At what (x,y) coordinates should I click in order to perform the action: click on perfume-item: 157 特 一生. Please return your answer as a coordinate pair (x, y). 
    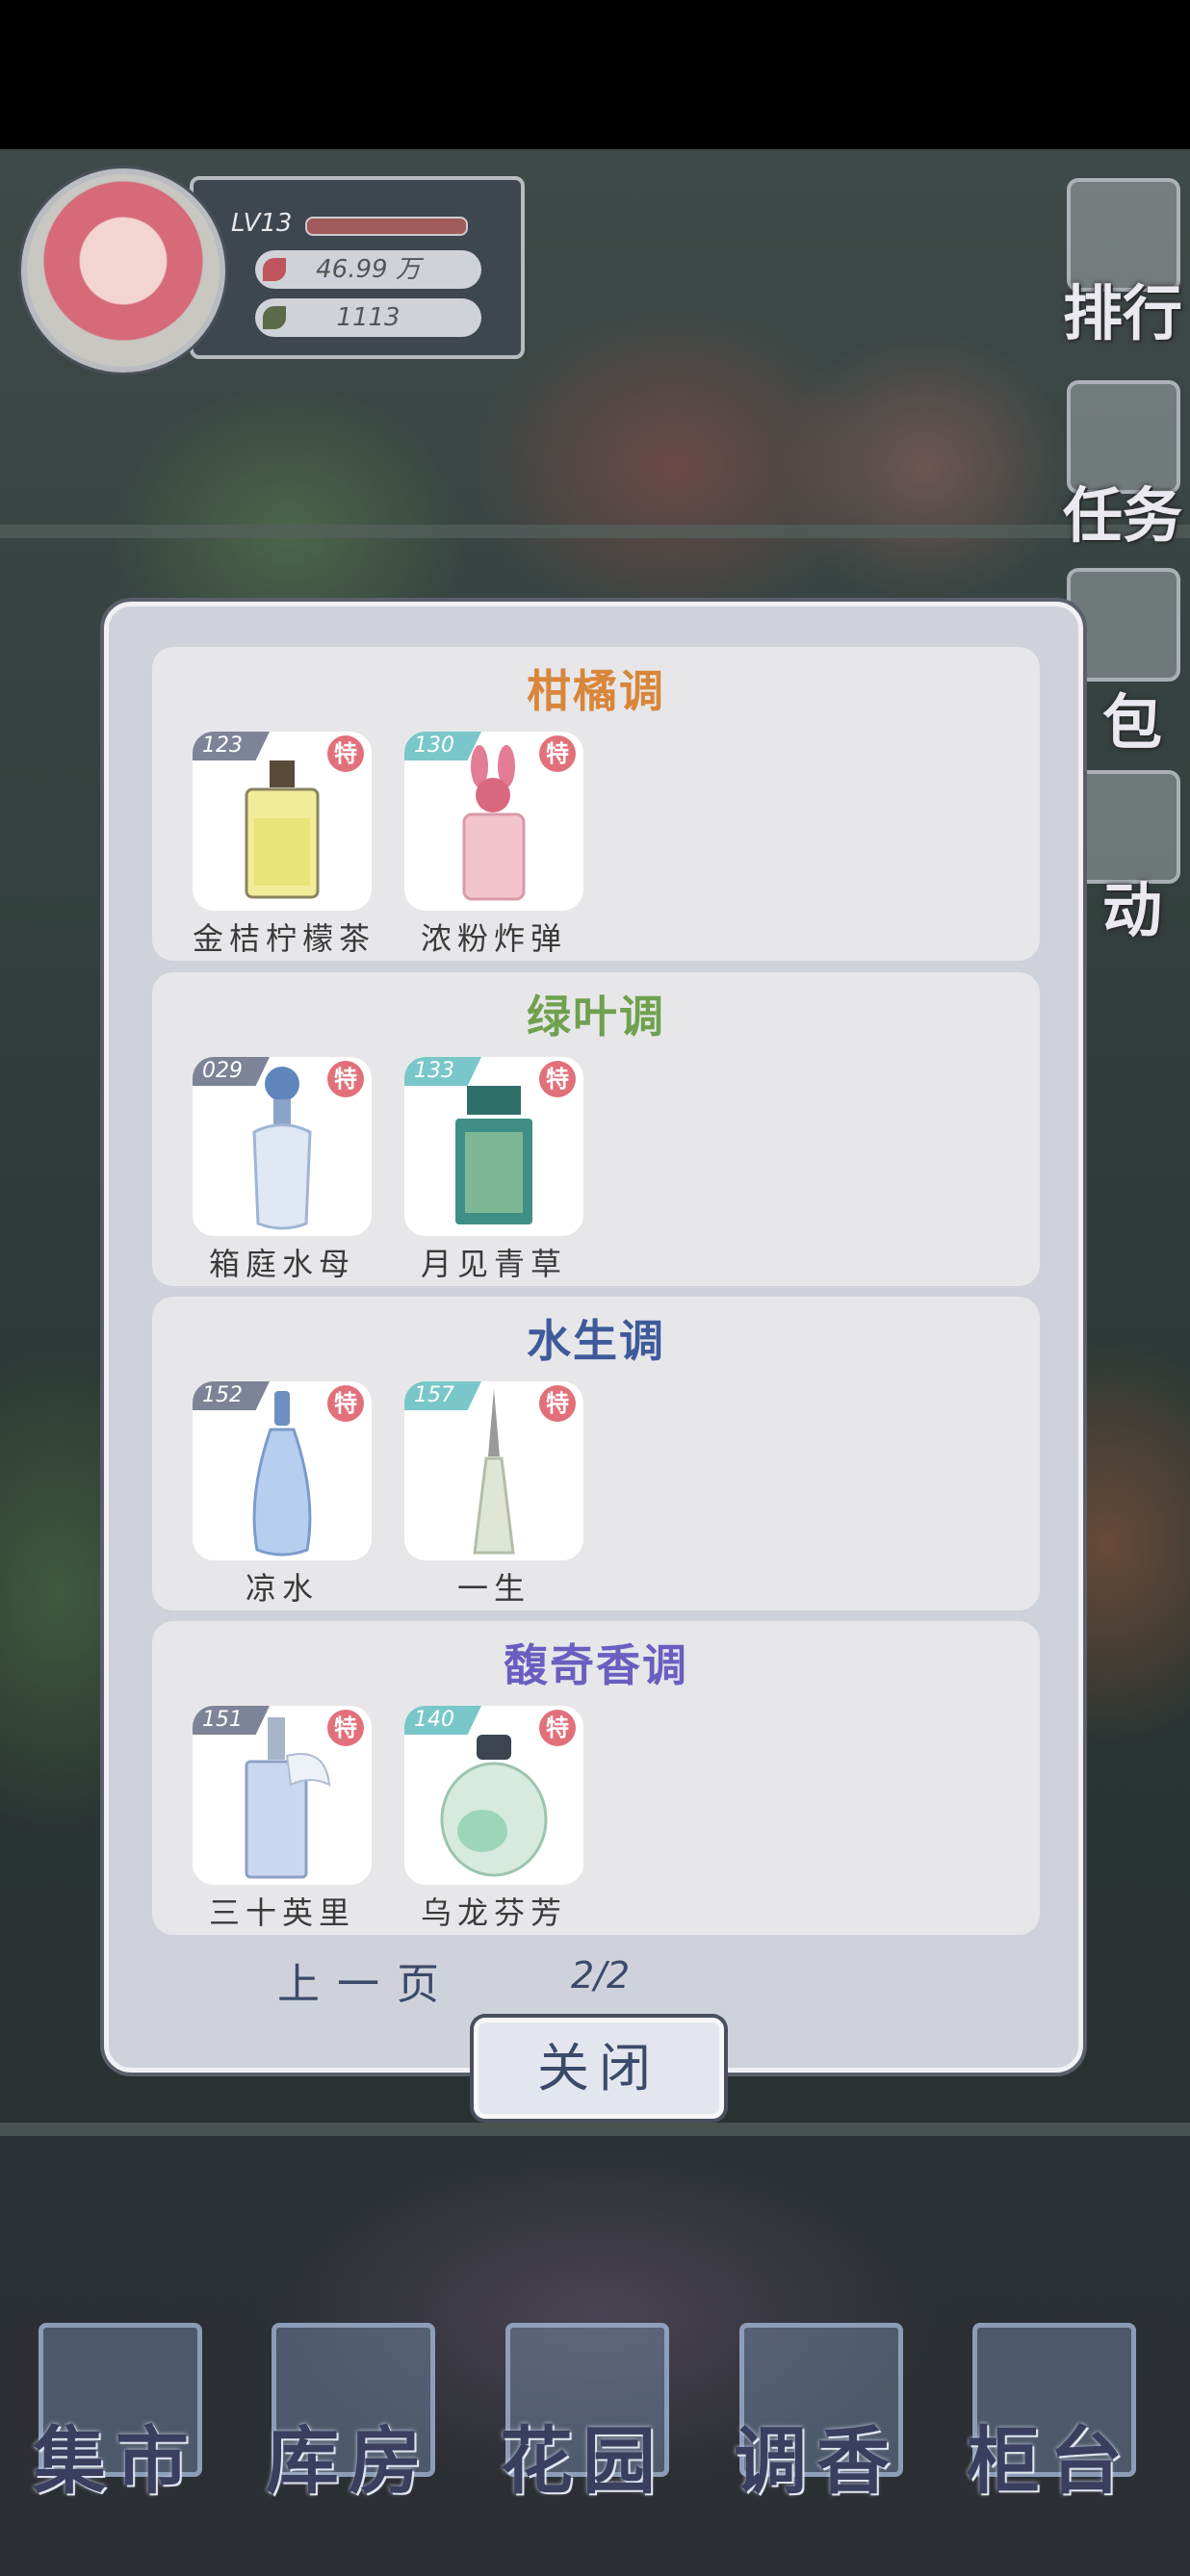
    Looking at the image, I should click on (494, 1495).